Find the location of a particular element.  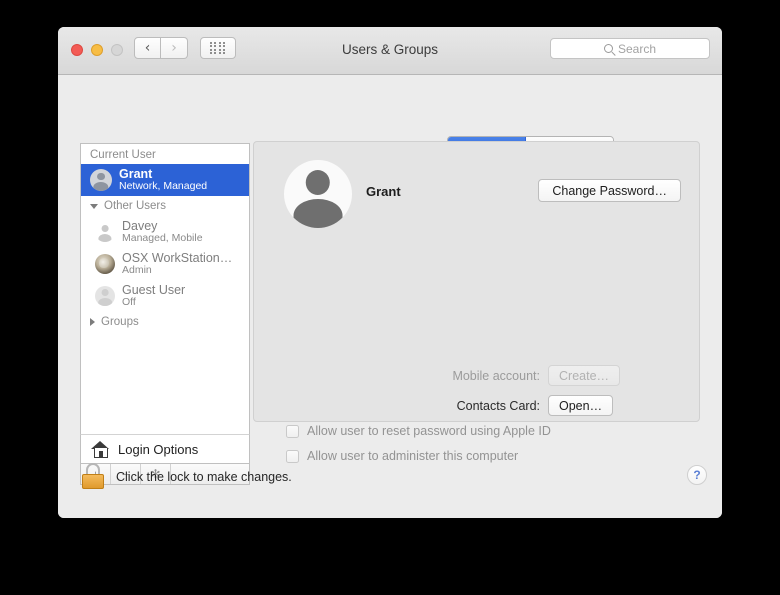

allow-reset-password-checkbox is located at coordinates (292, 431).